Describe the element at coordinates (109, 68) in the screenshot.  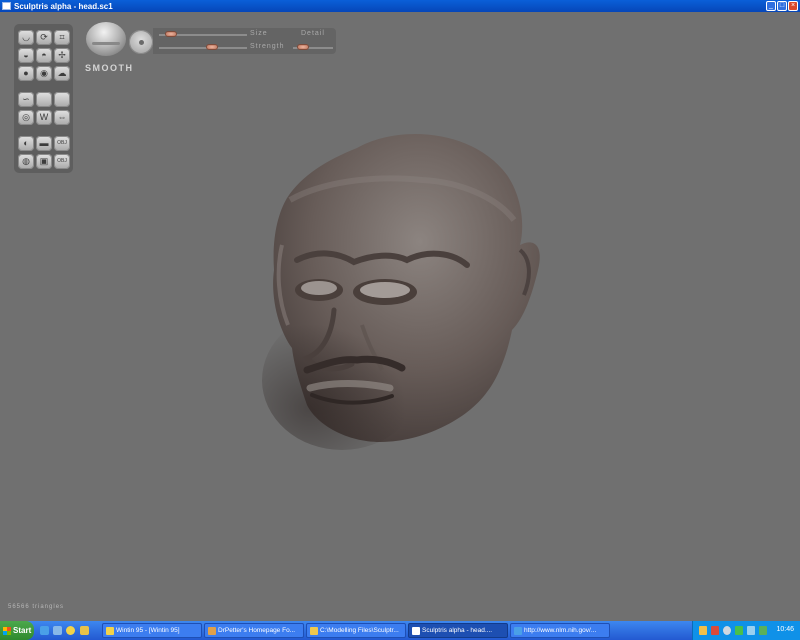
I see `brush-mode-label: SMOOTH` at that location.